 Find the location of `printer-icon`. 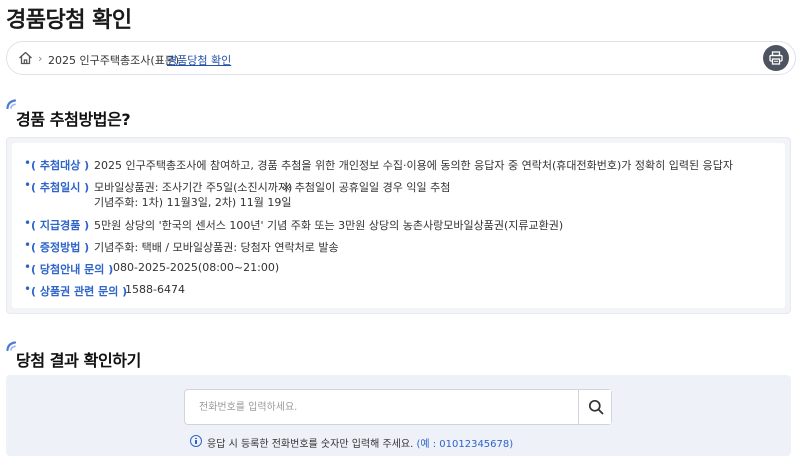

printer-icon is located at coordinates (776, 58).